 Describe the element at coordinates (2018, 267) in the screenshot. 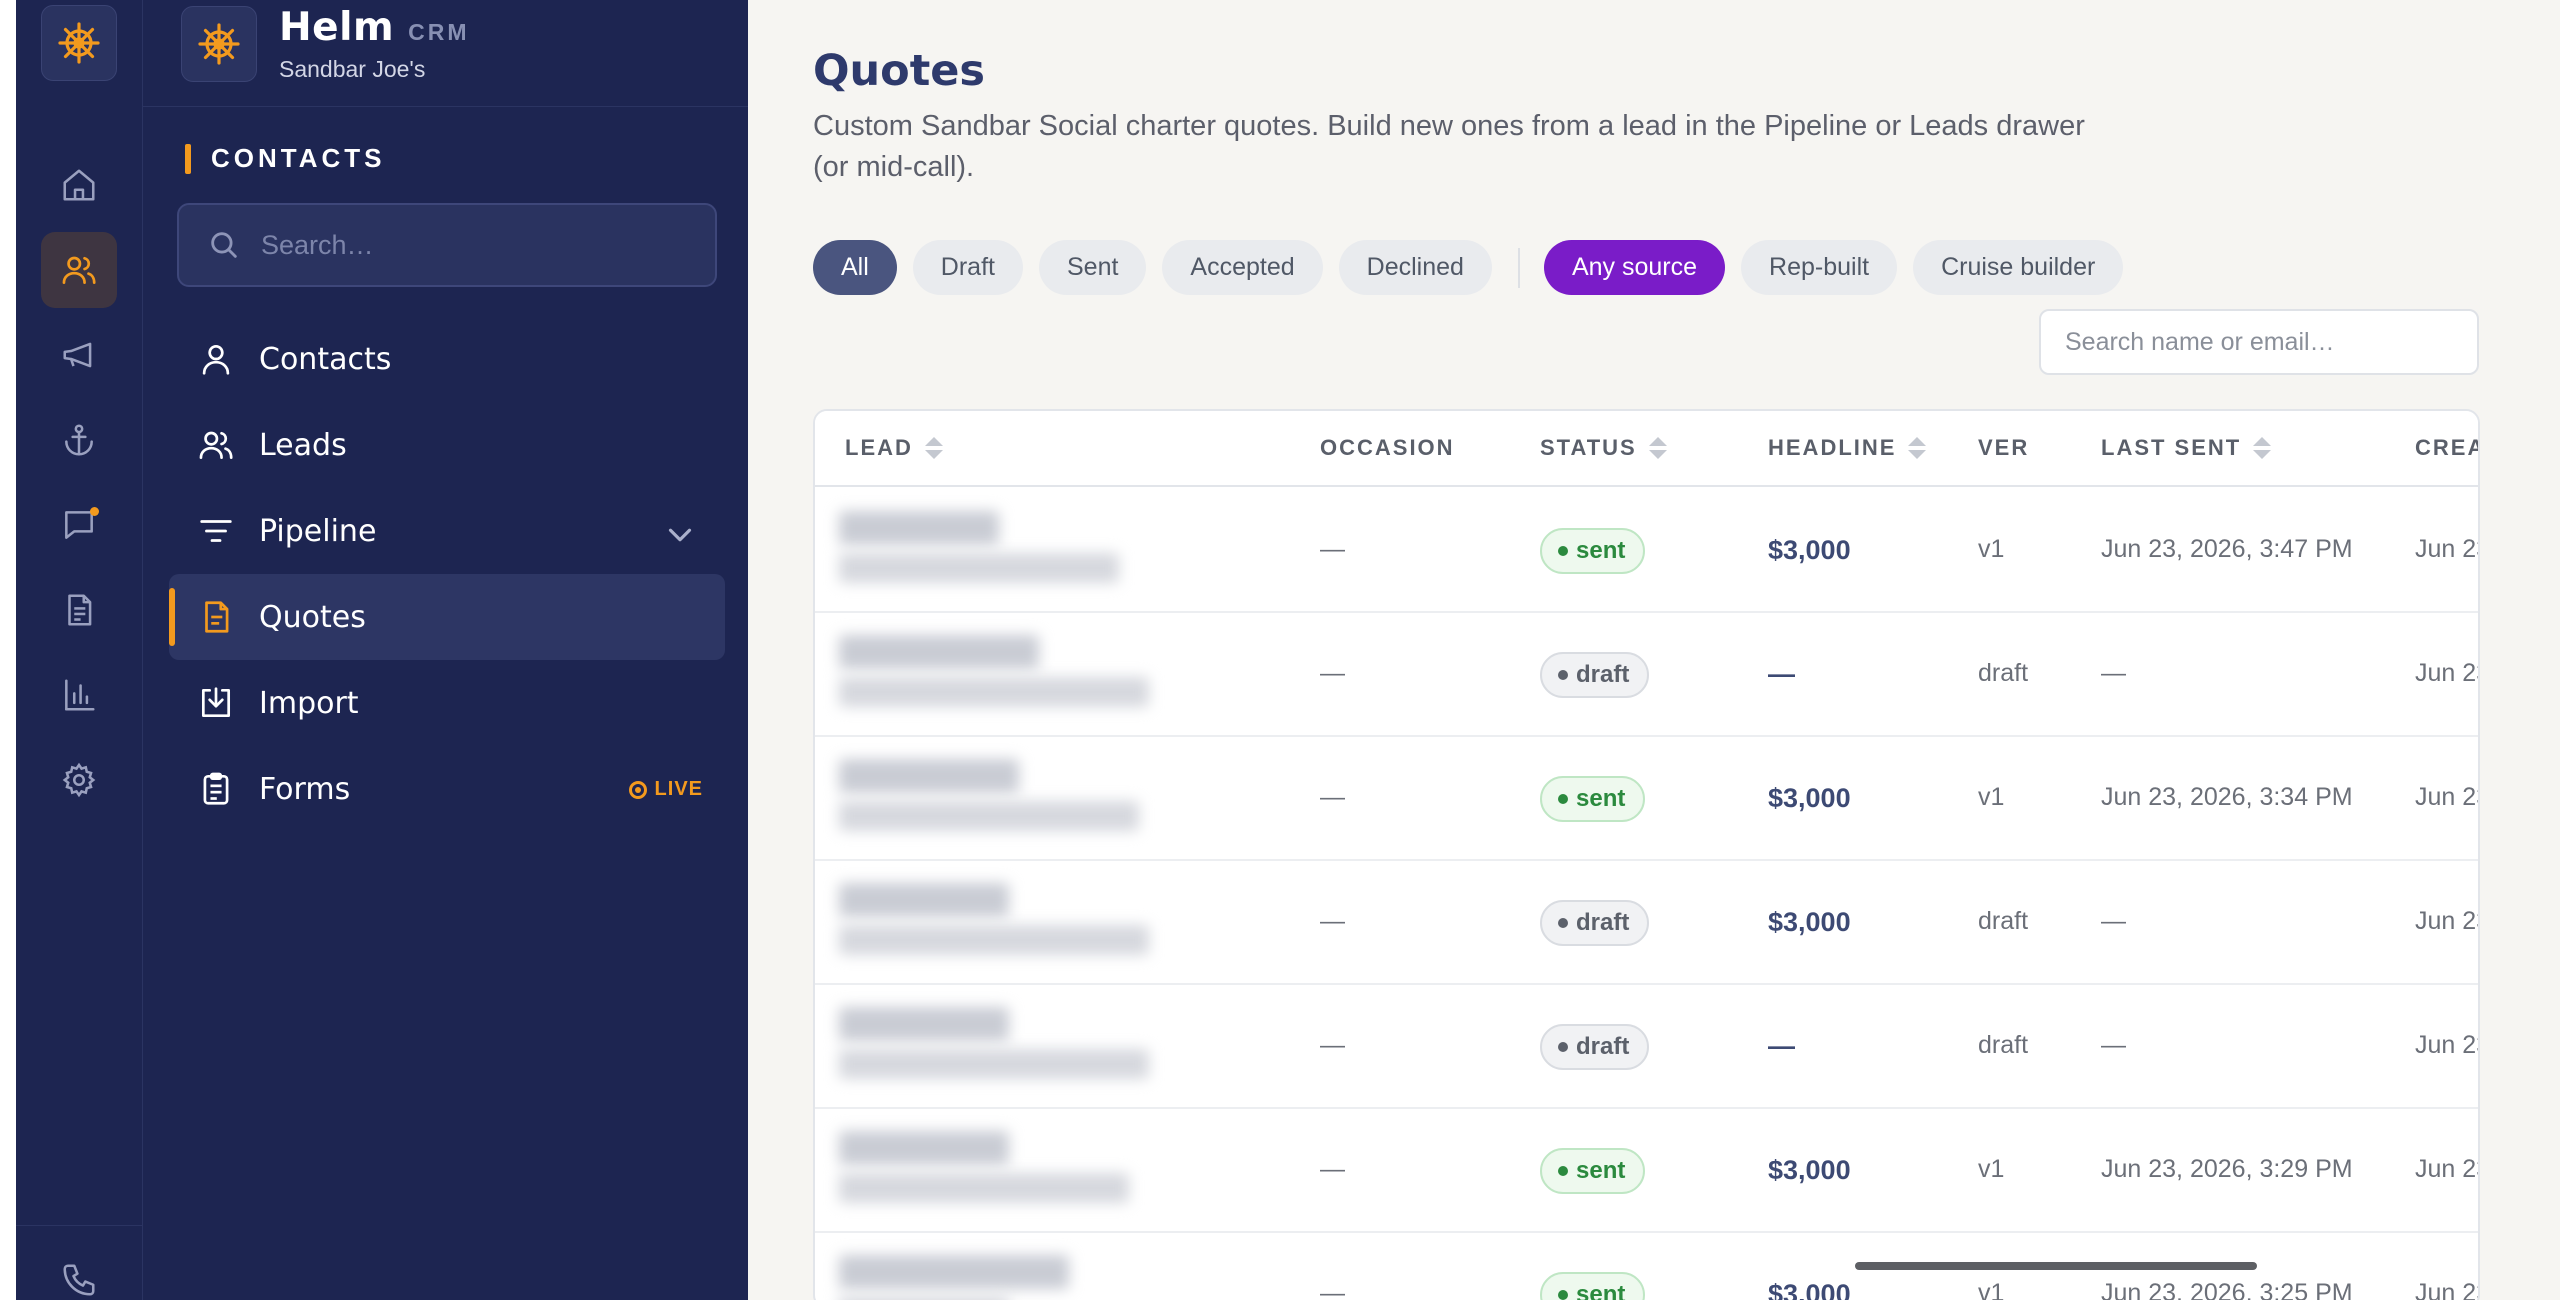

I see `filter-source-cruise-builder: Cruise builder` at that location.